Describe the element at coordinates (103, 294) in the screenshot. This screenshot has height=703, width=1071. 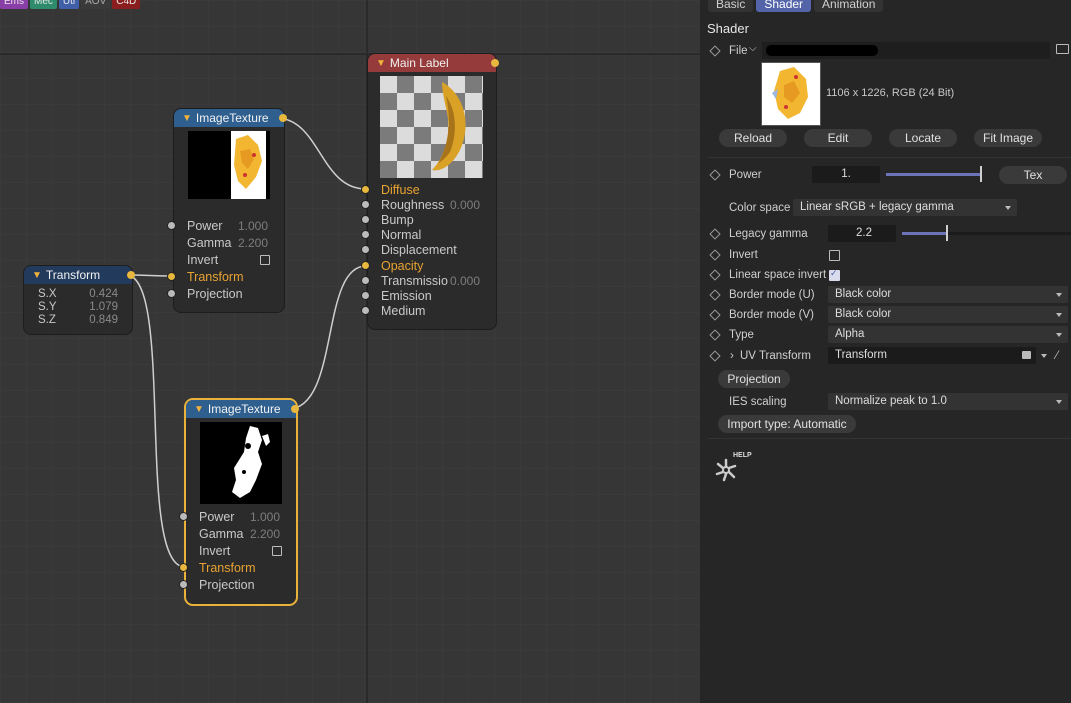
I see `scale-x-value: 0.424` at that location.